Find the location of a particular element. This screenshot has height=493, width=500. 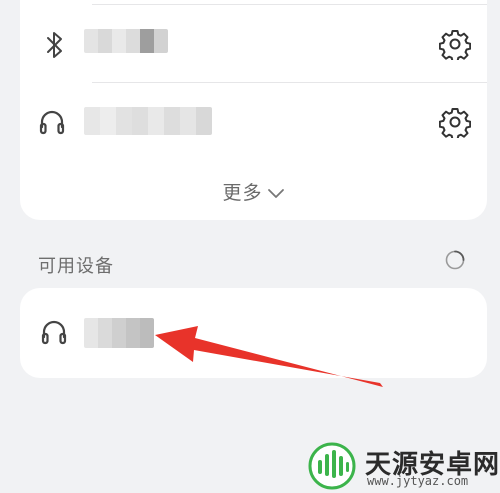

watermark-url: www.jytyaz.com is located at coordinates (418, 481).